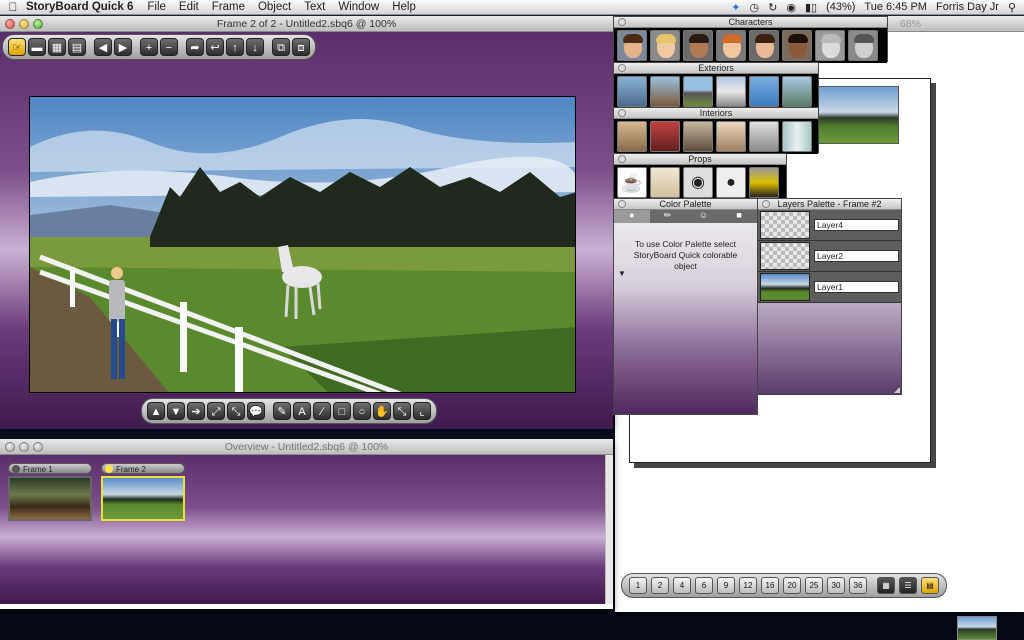 The width and height of the screenshot is (1024, 640). What do you see at coordinates (622, 204) in the screenshot?
I see `color-palette-close-button` at bounding box center [622, 204].